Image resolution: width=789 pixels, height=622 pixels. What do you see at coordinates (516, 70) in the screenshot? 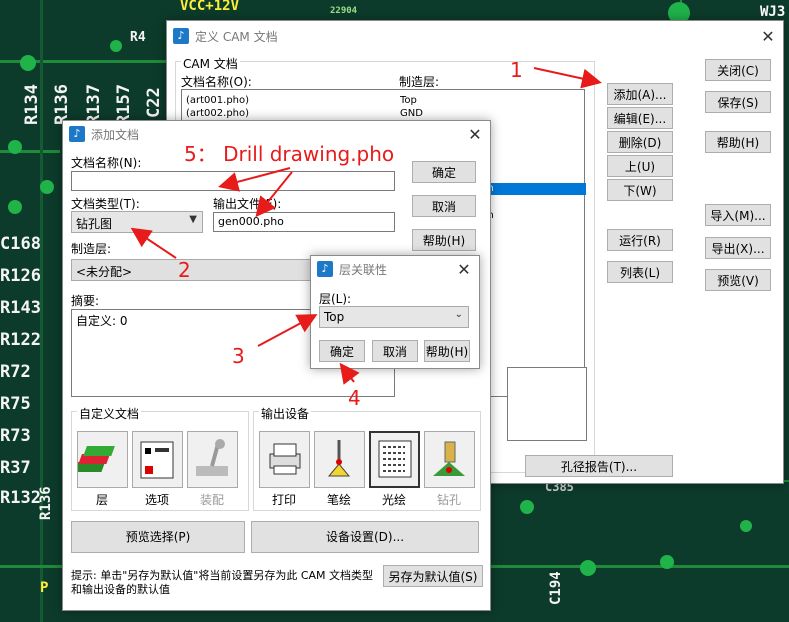
I see `annotation-1: 1` at bounding box center [516, 70].